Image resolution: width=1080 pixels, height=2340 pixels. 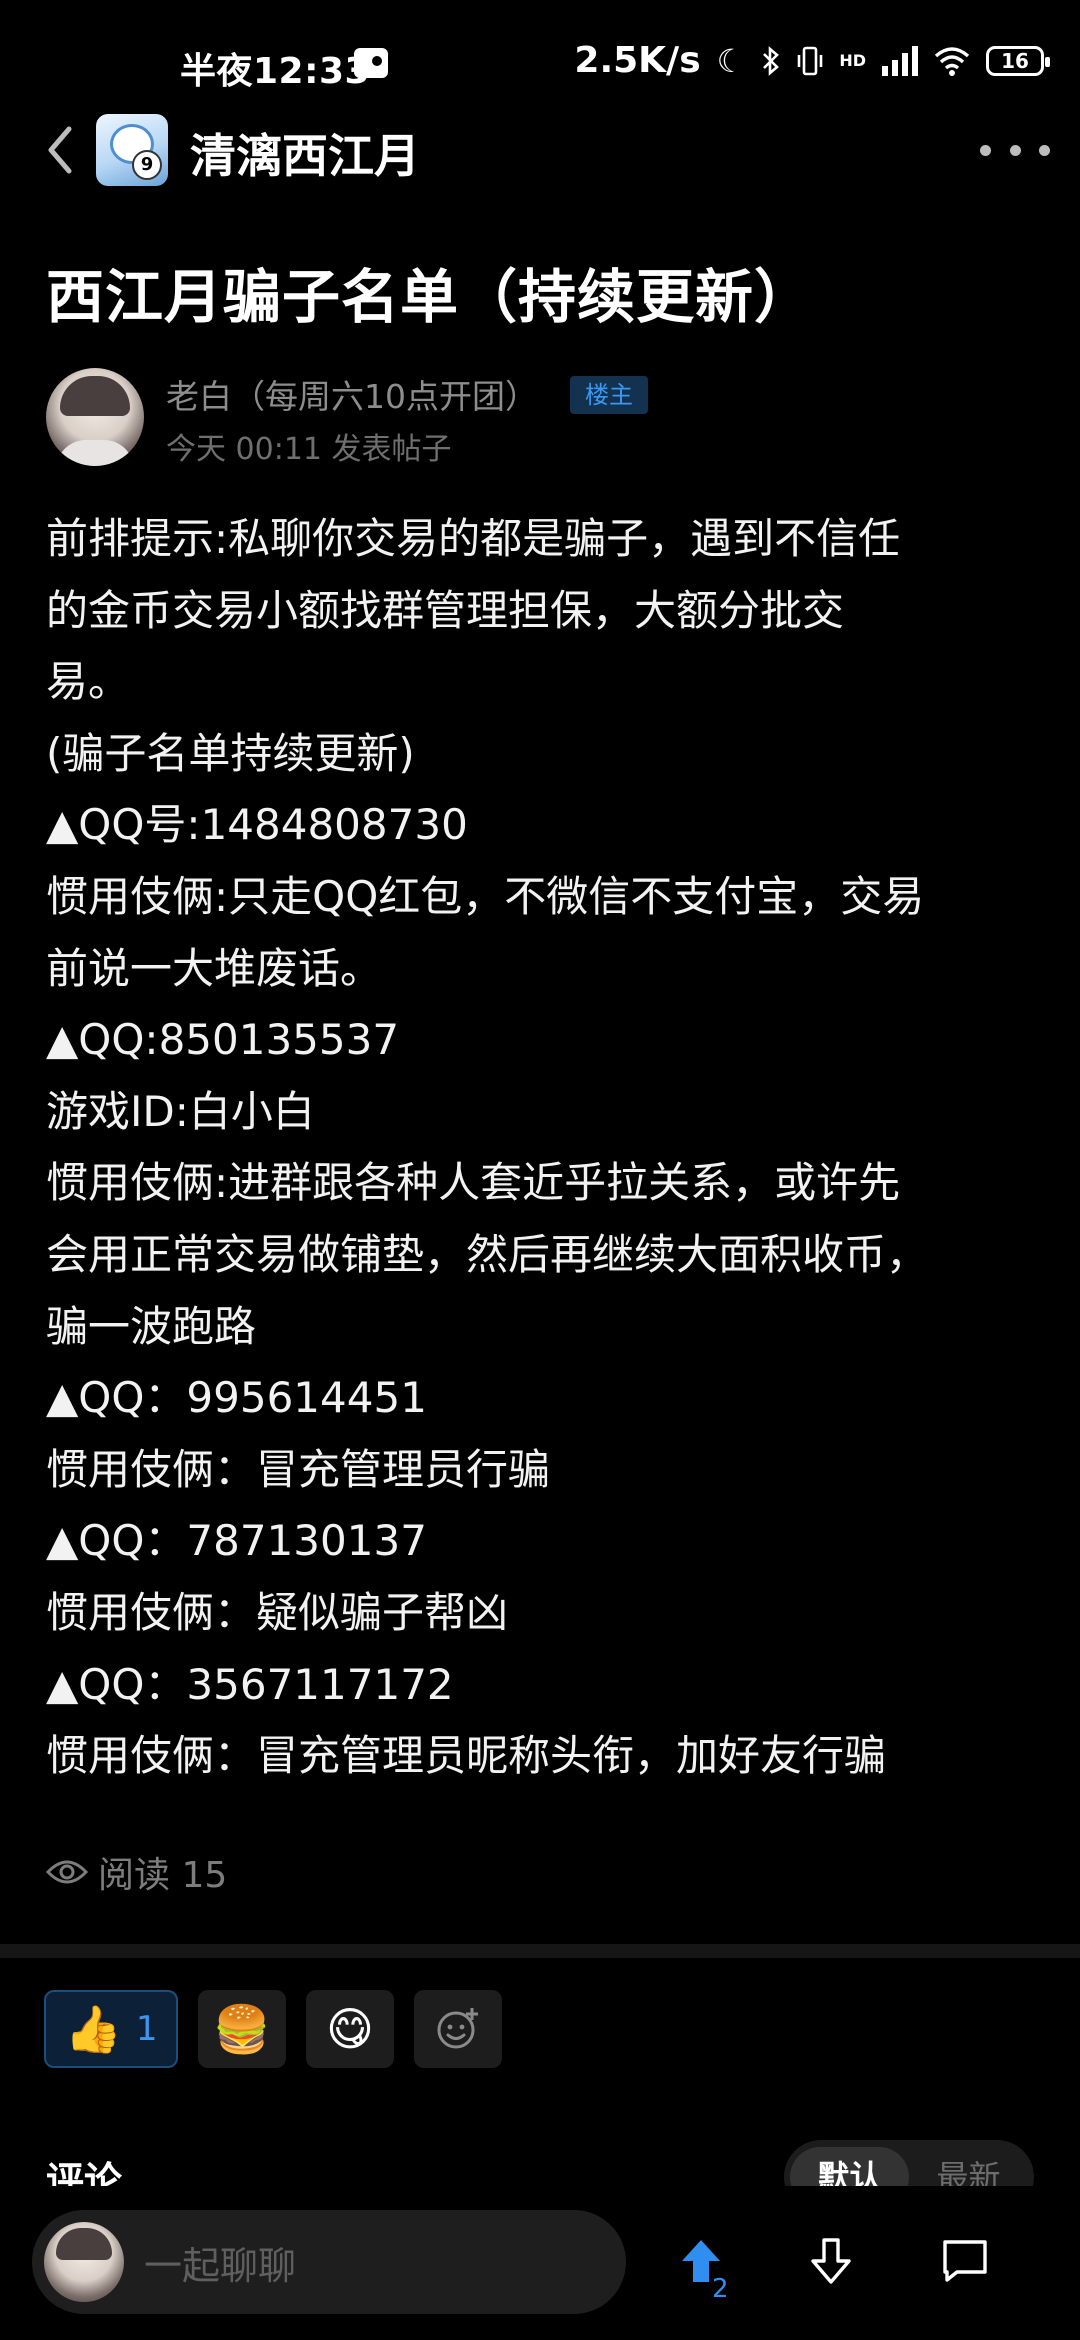 What do you see at coordinates (473, 538) in the screenshot?
I see `post-line: 前排提示:私聊你交易的都是骗子，遇到不信任` at bounding box center [473, 538].